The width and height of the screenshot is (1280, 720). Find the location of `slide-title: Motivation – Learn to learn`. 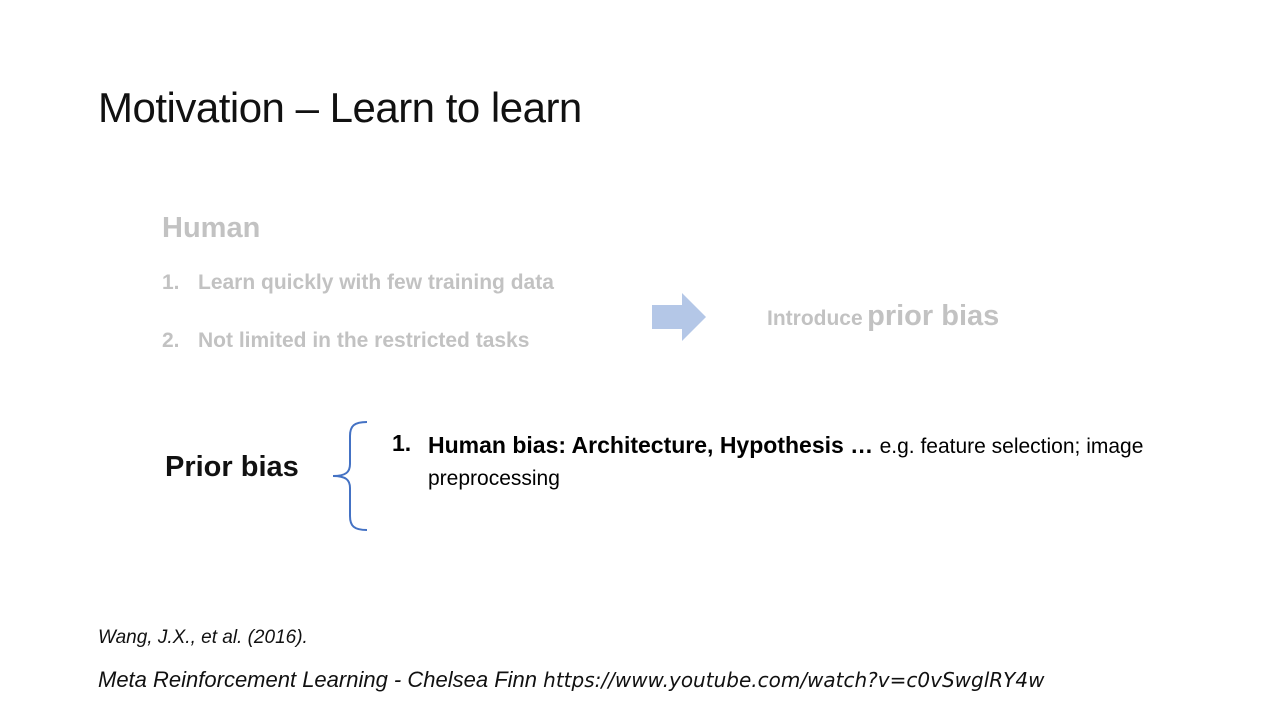

slide-title: Motivation – Learn to learn is located at coordinates (340, 107).